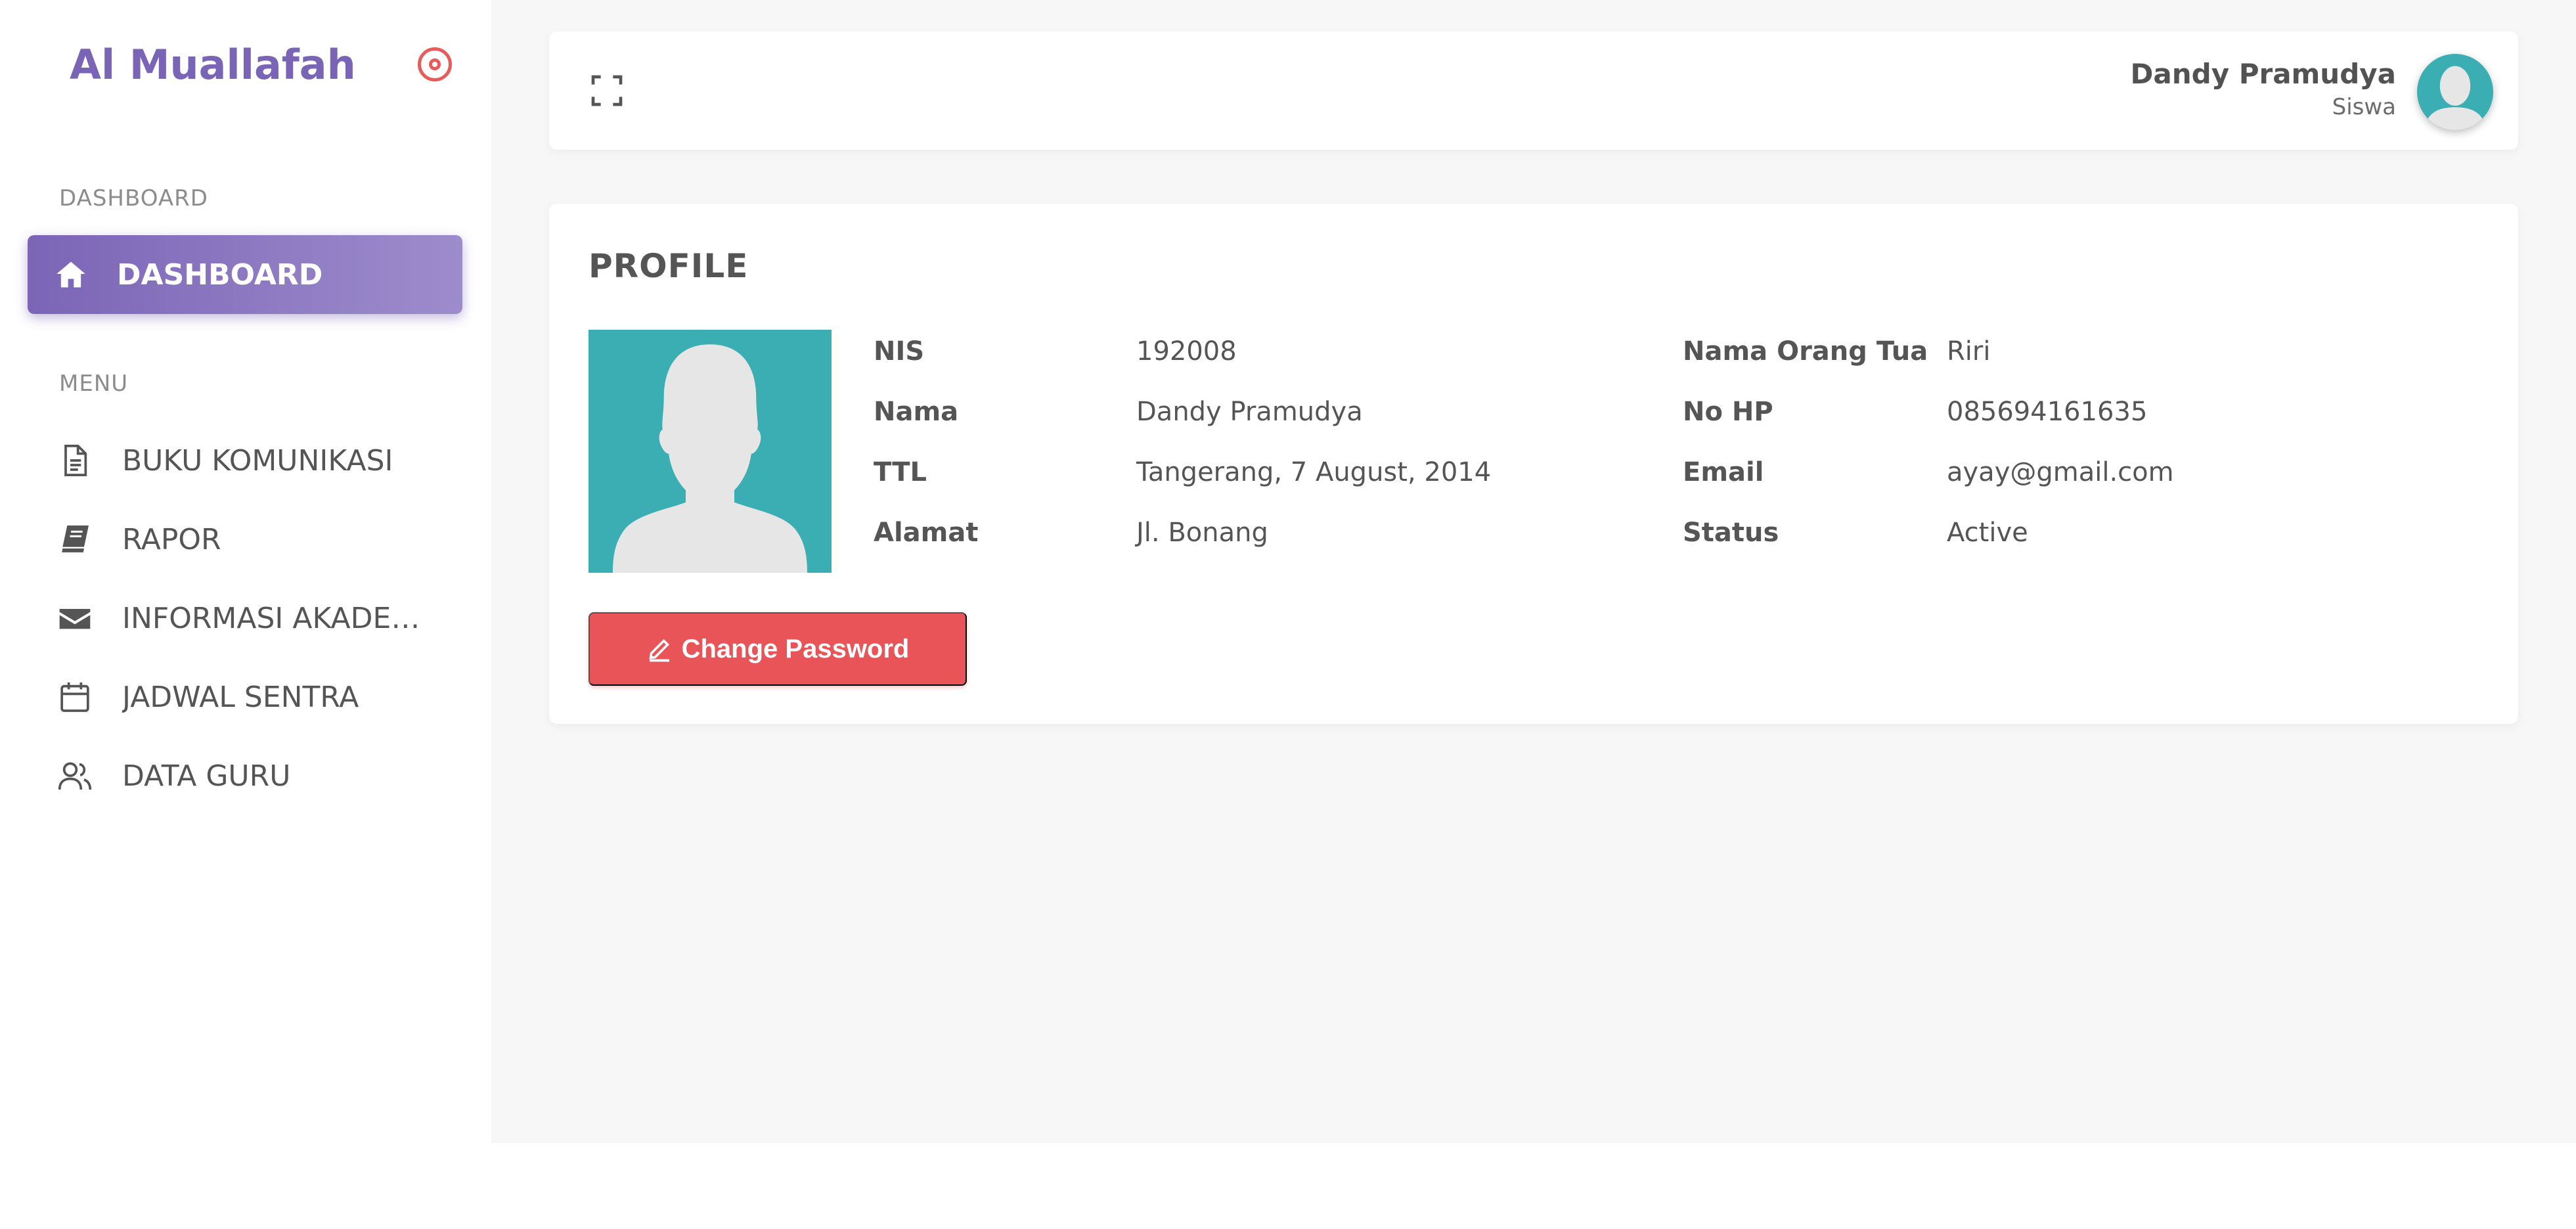  Describe the element at coordinates (94, 383) in the screenshot. I see `section-label-menu: MENU` at that location.